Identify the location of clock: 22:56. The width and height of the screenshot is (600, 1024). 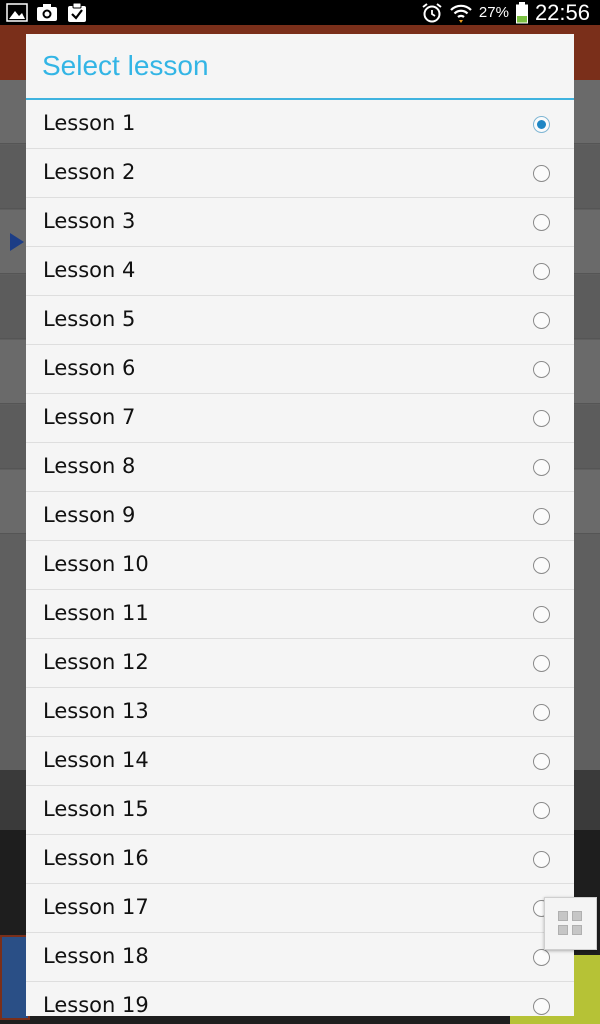
(562, 12).